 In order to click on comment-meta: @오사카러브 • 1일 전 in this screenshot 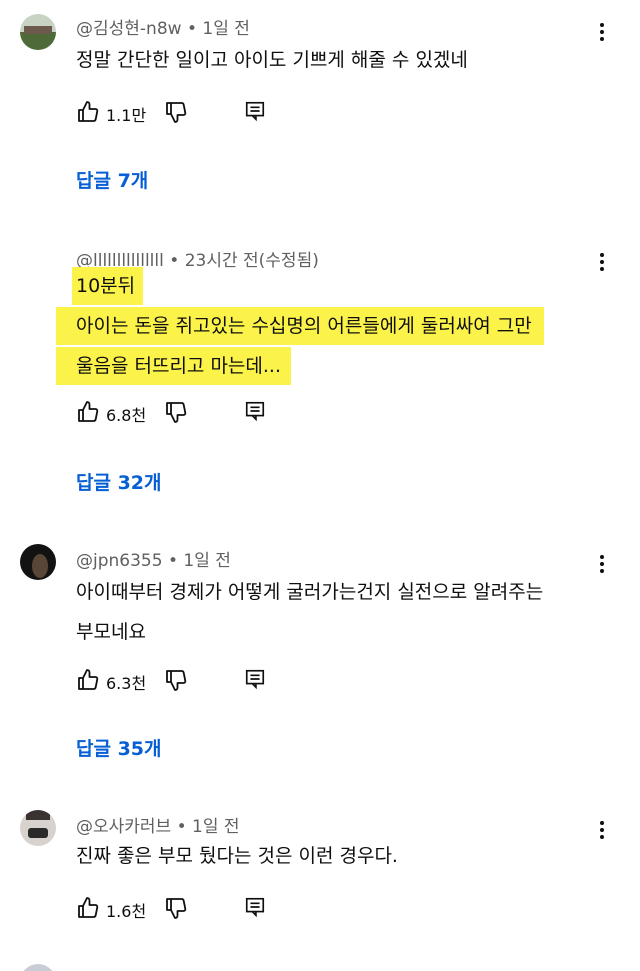, I will do `click(158, 827)`.